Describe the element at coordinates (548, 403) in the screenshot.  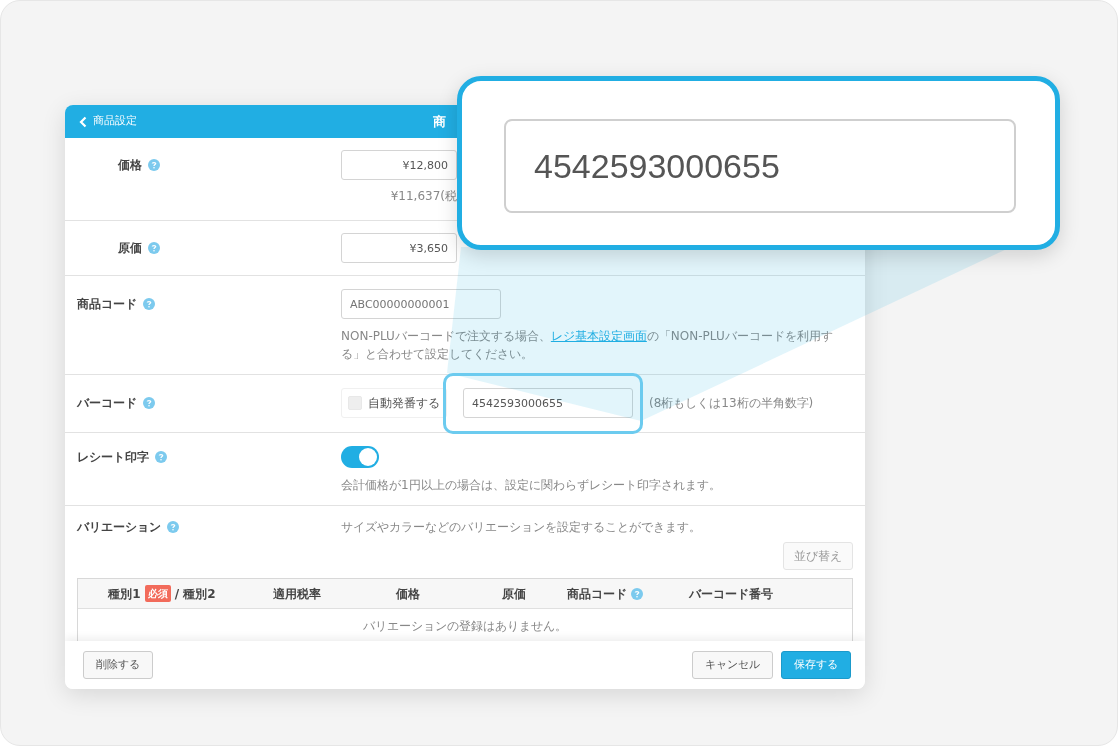
I see `barcode-input: 4542593000655` at that location.